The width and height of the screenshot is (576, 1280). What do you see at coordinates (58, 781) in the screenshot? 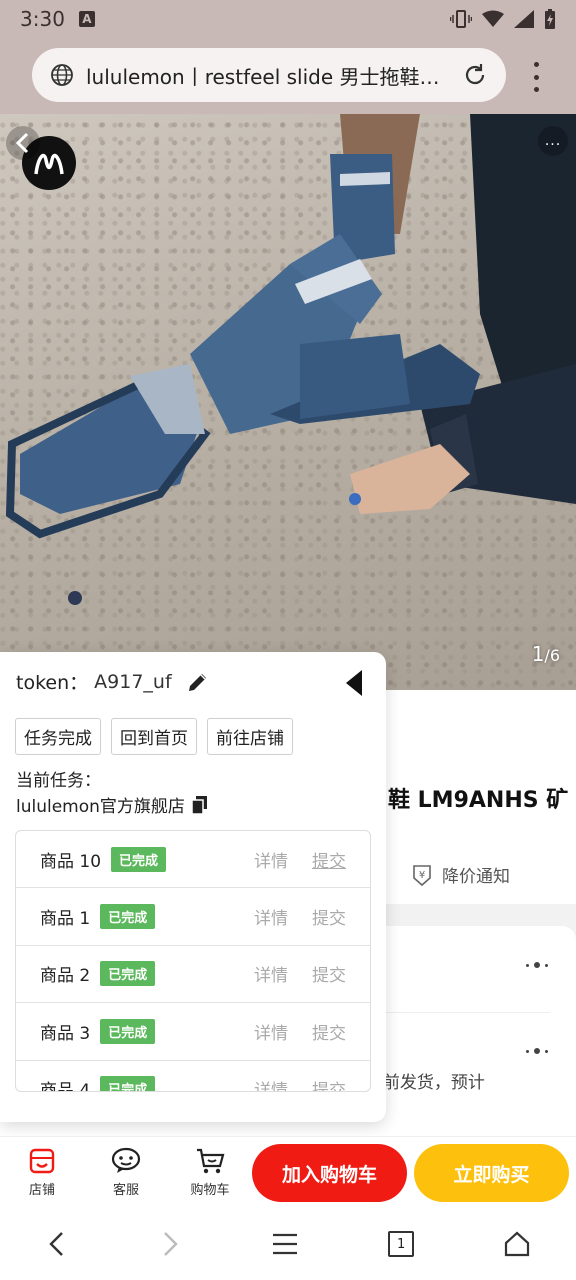
I see `current-task-label: 当前任务：` at bounding box center [58, 781].